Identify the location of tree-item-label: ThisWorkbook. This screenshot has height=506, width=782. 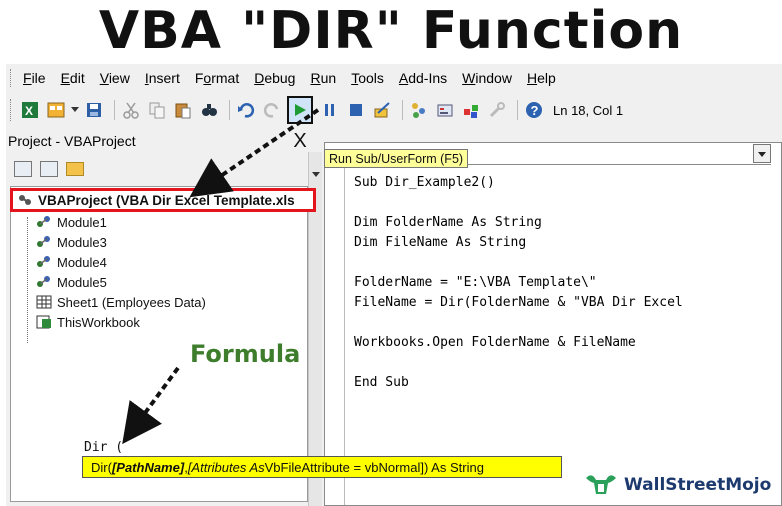
(98, 322).